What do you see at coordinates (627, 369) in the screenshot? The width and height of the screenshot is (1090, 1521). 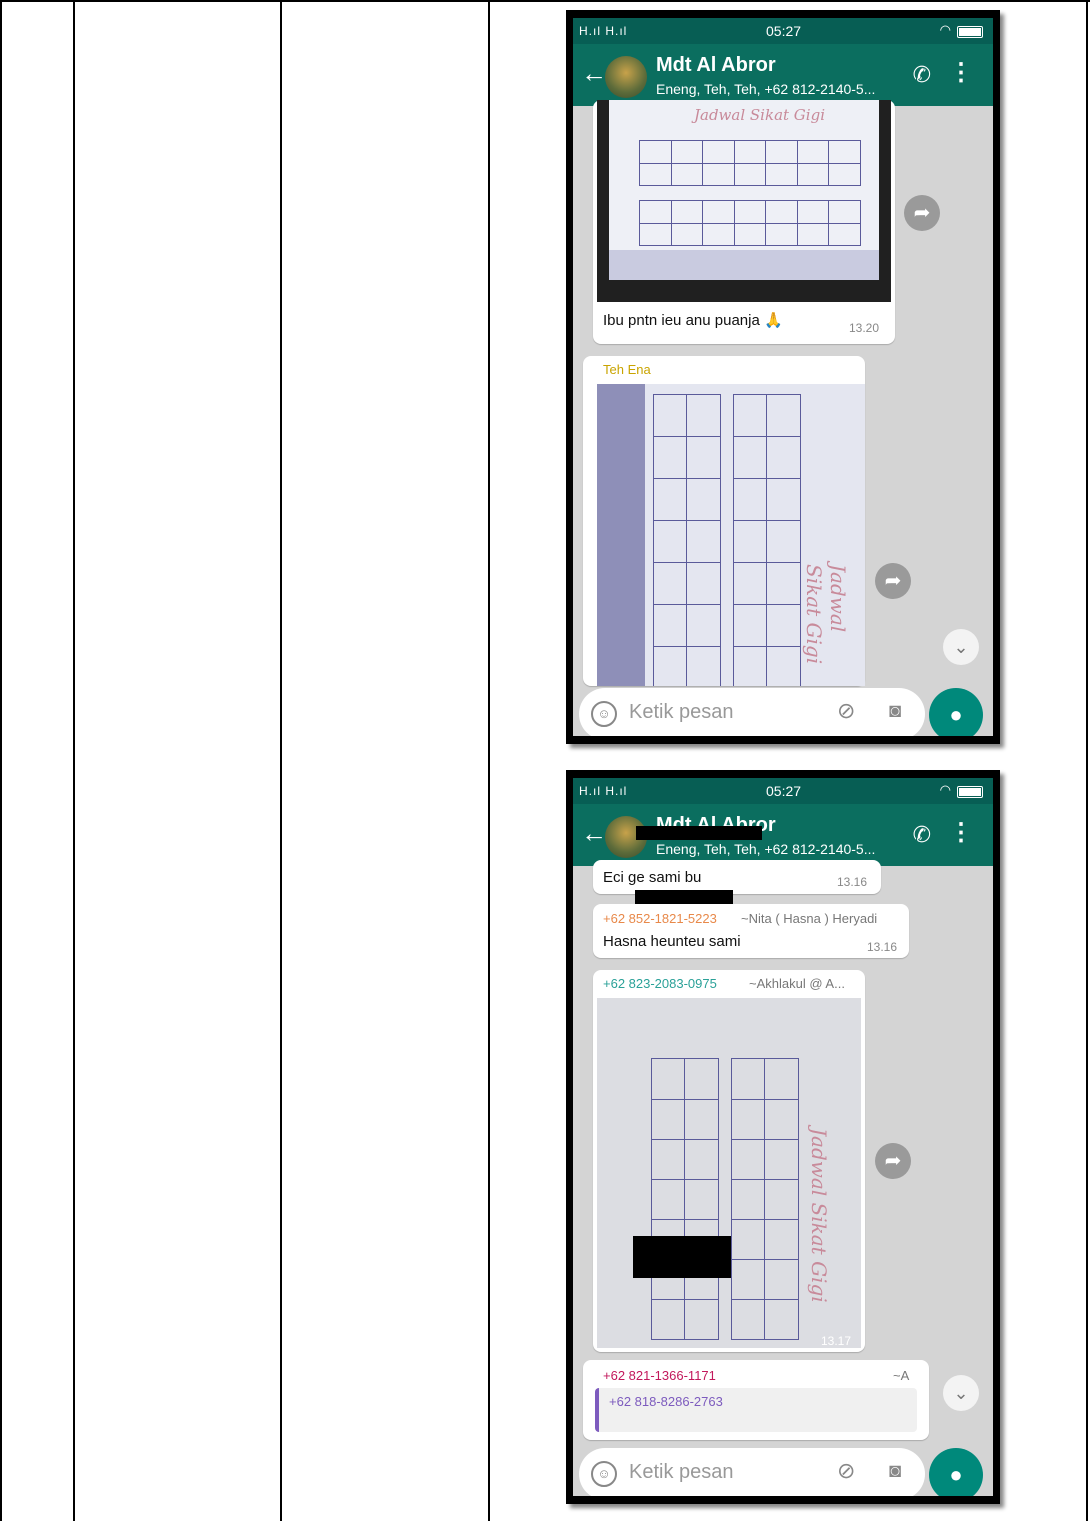 I see `message-sender: Teh Ena` at bounding box center [627, 369].